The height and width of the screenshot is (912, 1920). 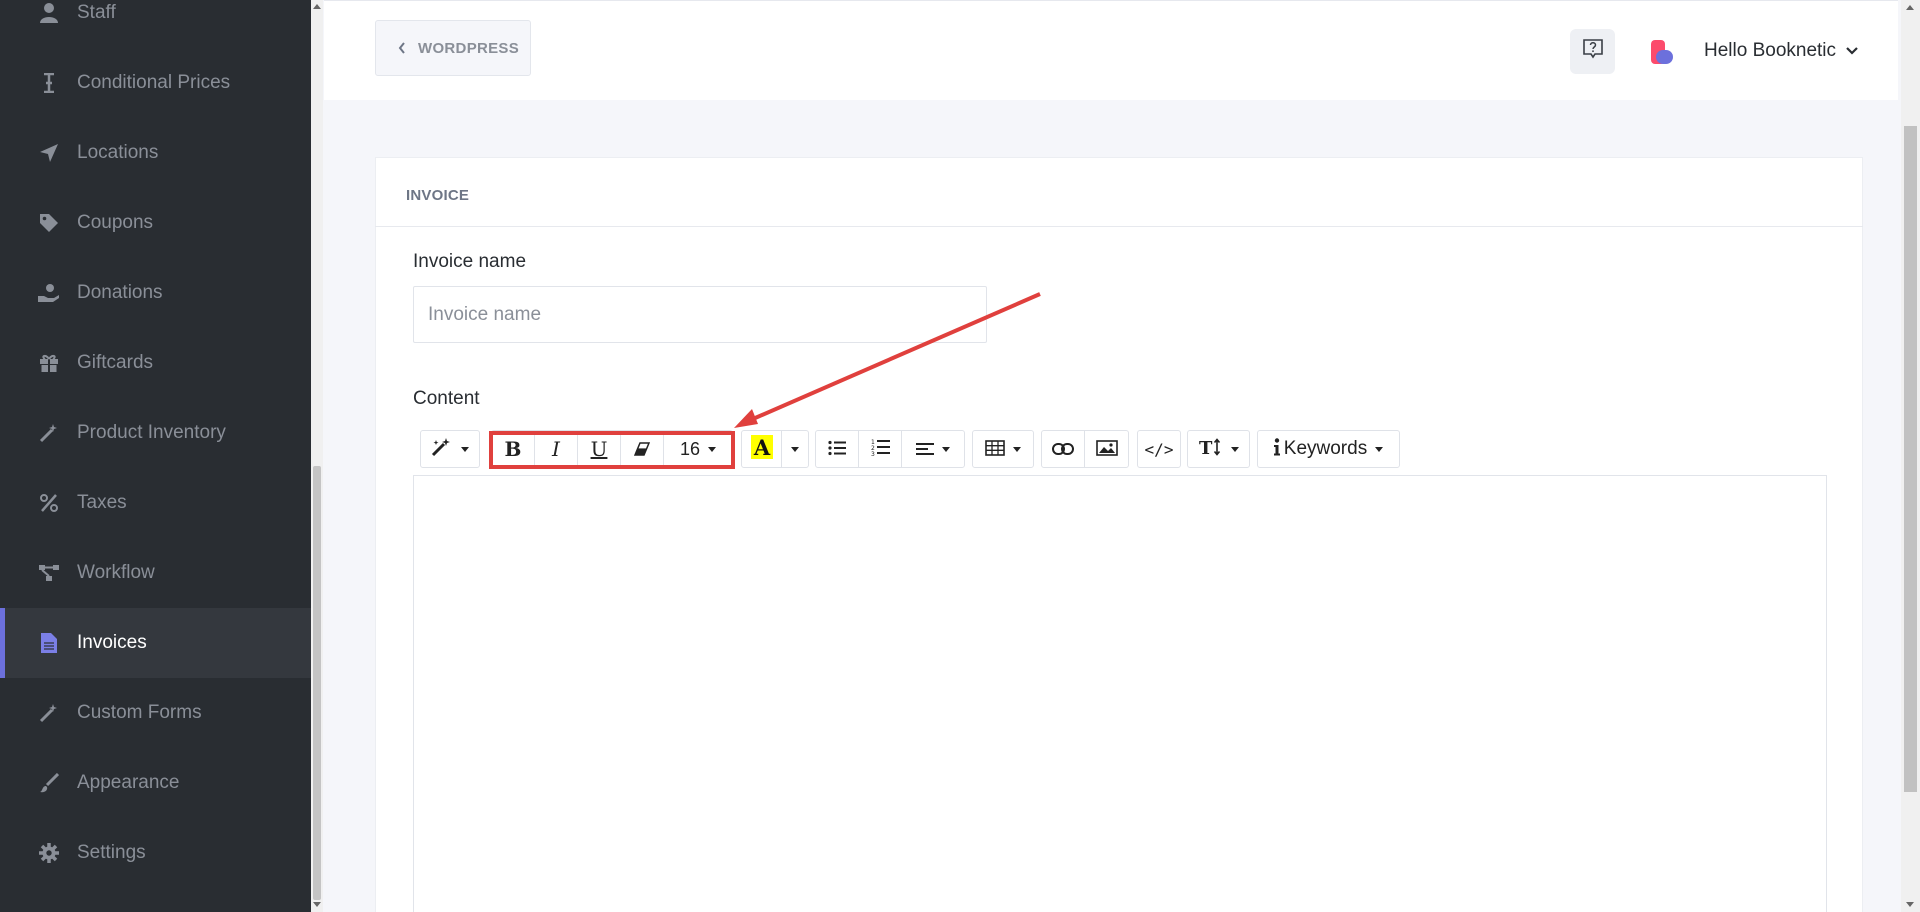 I want to click on table-dropdown, so click(x=1003, y=449).